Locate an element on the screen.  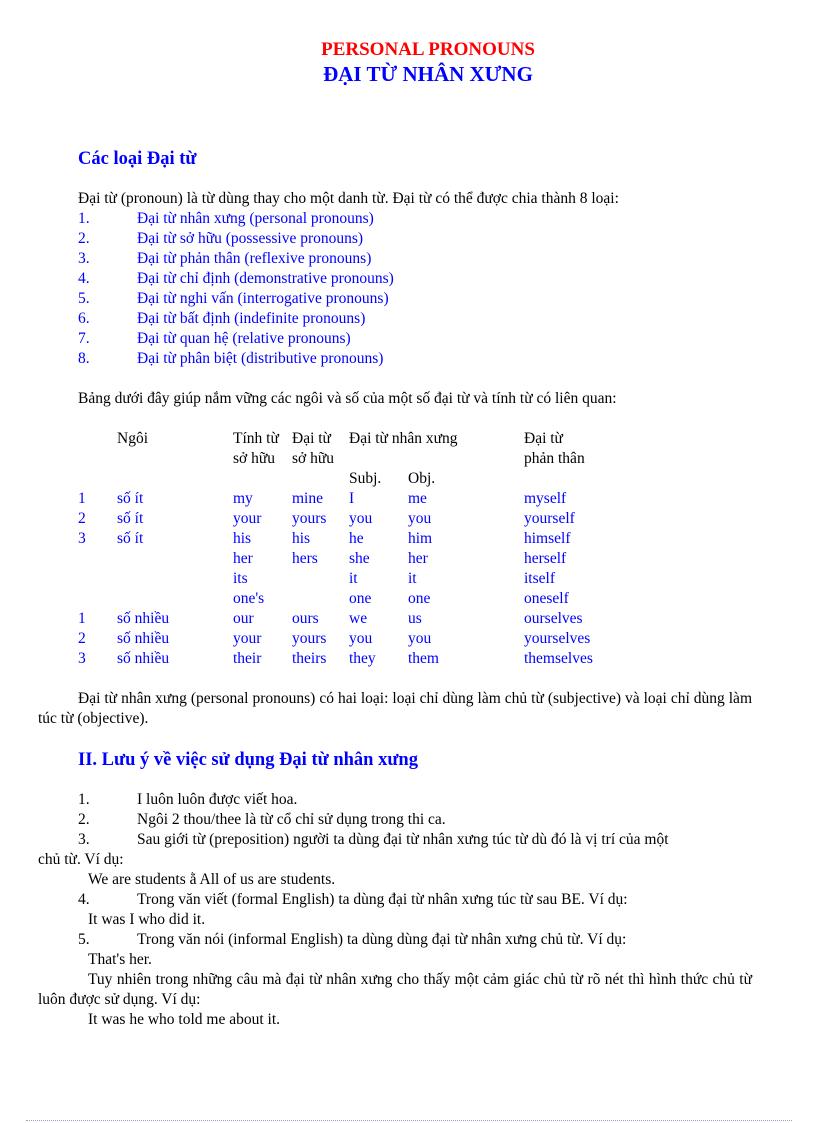
cell-reflexive: yourself is located at coordinates (549, 518).